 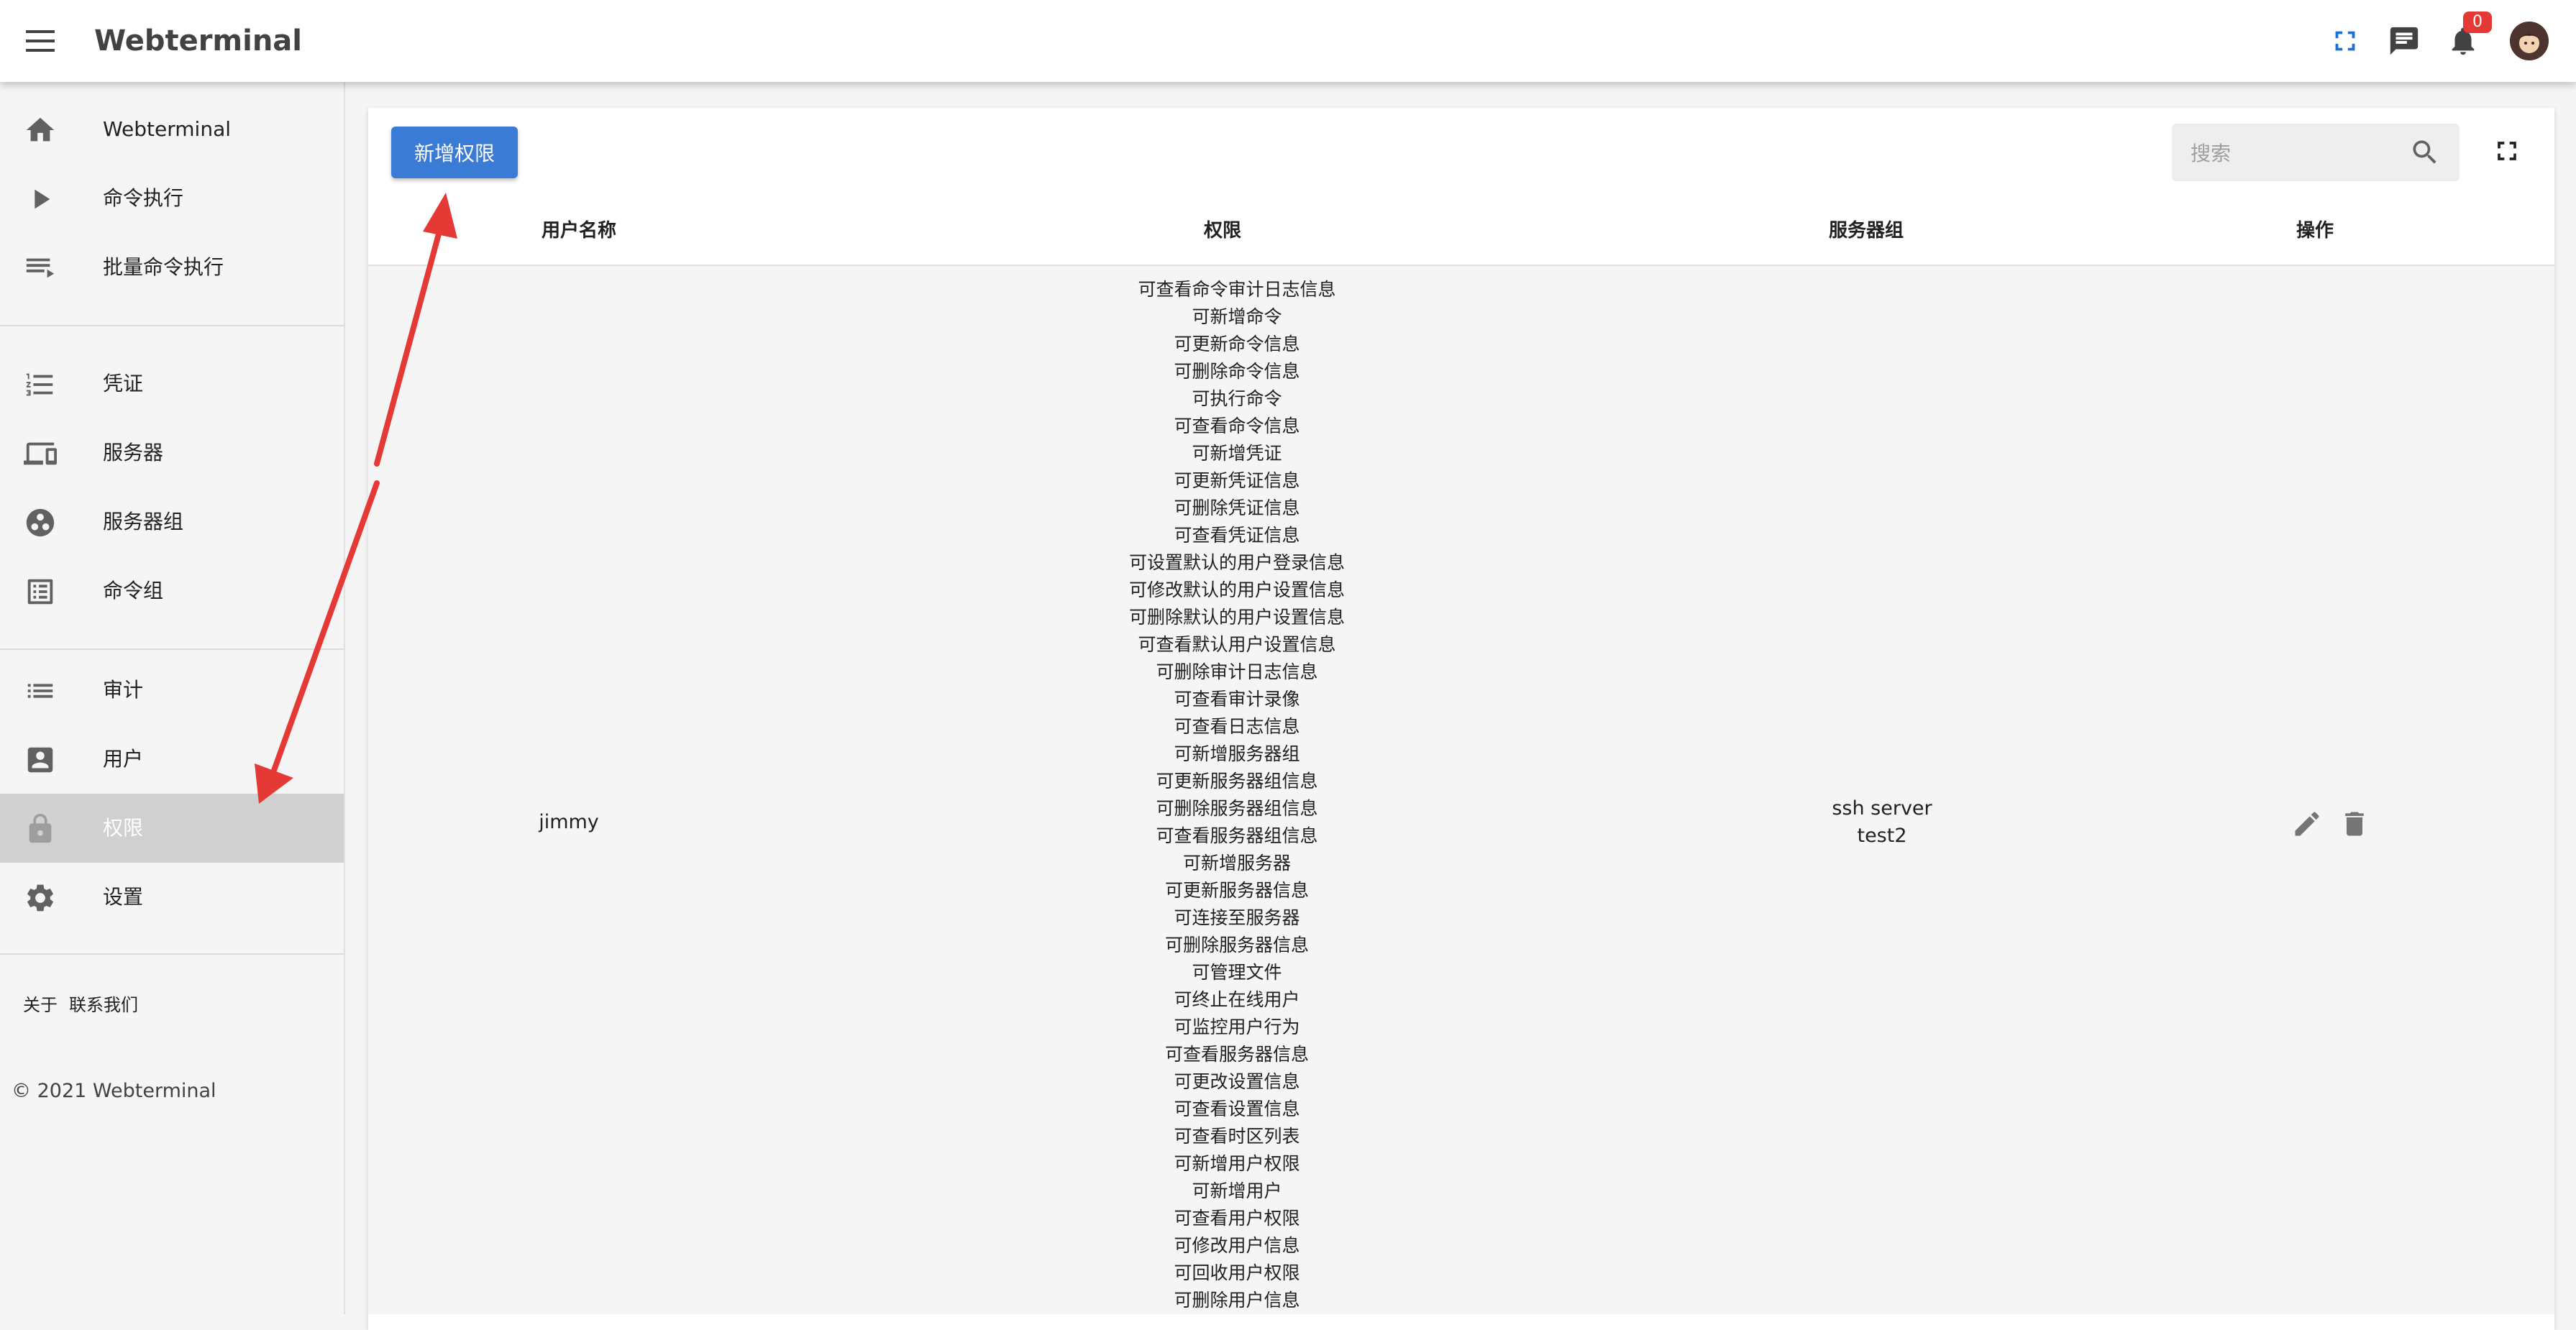 What do you see at coordinates (133, 452) in the screenshot?
I see `sidebar-item-label: 服务器` at bounding box center [133, 452].